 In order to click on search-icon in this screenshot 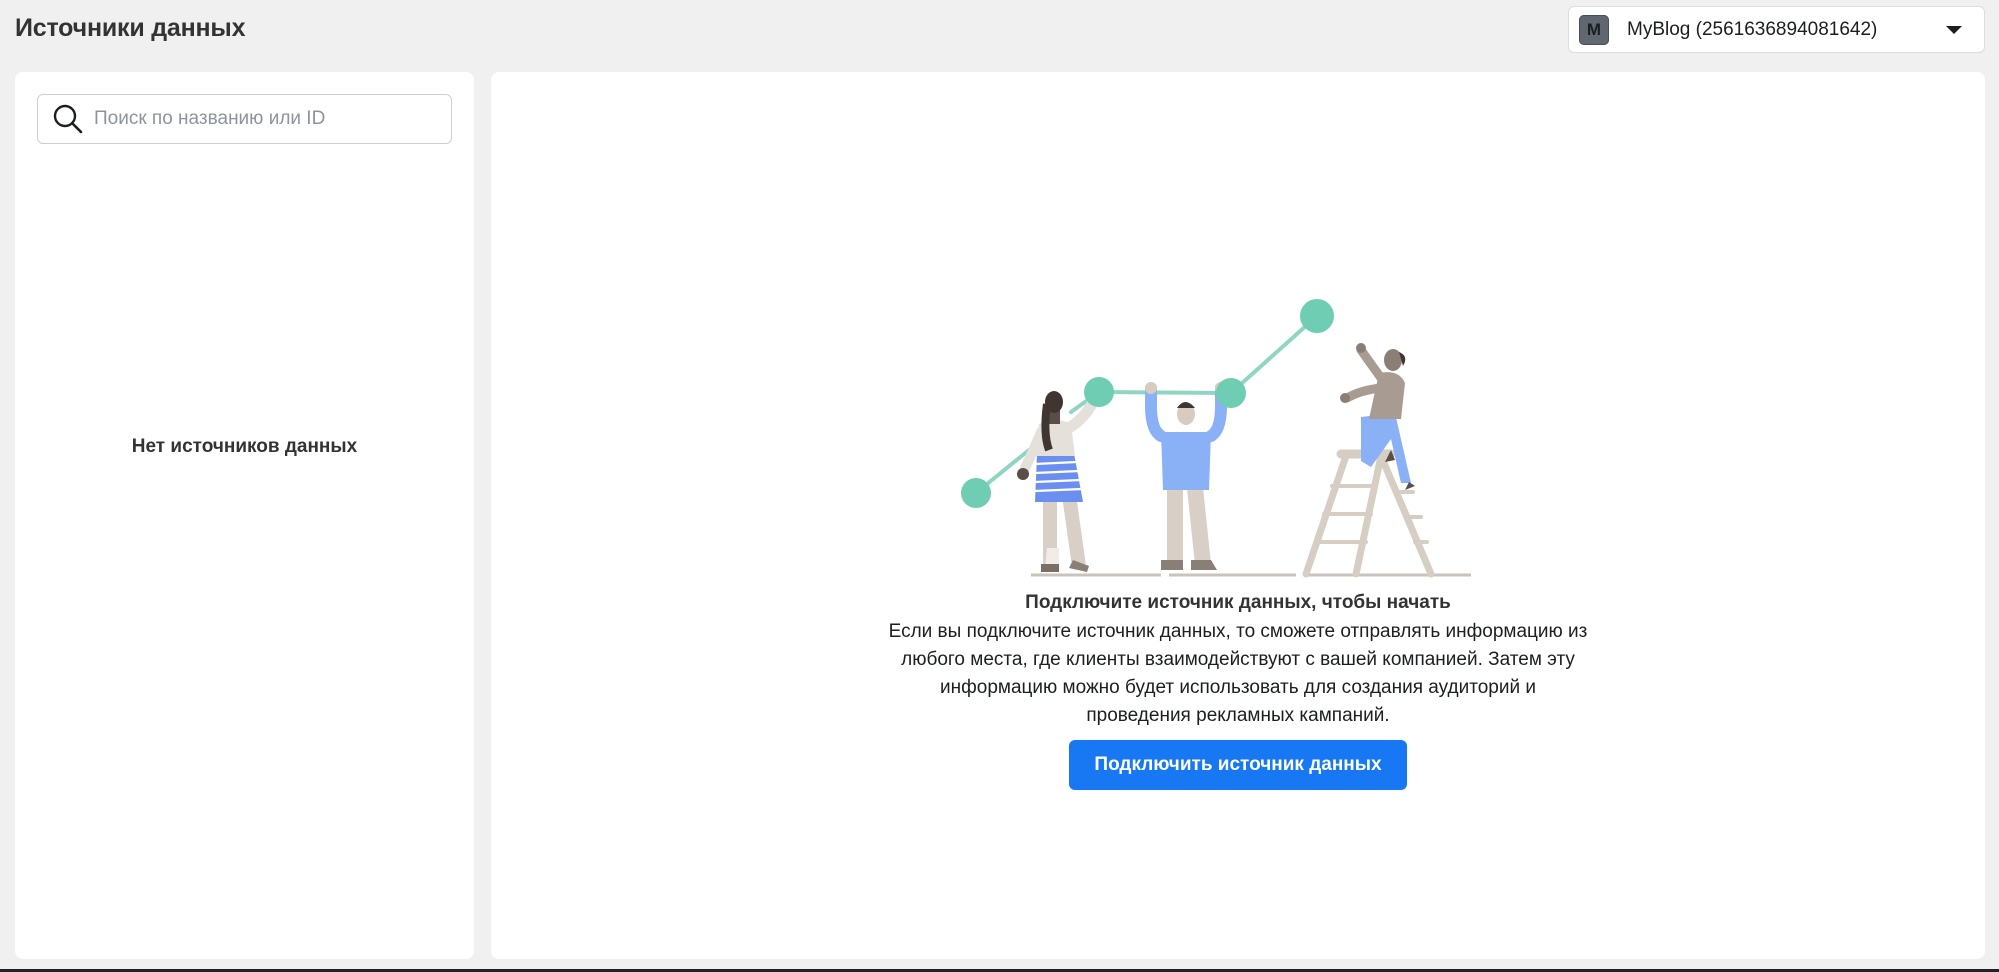, I will do `click(68, 119)`.